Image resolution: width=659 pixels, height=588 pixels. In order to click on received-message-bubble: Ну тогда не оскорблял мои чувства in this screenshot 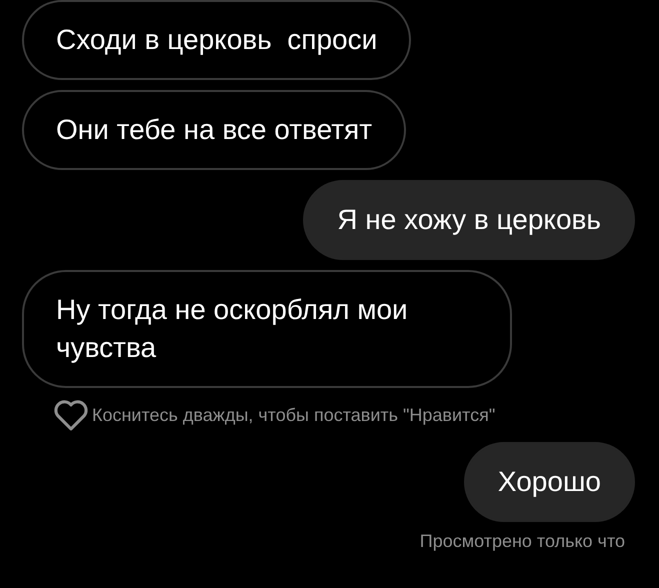, I will do `click(267, 329)`.